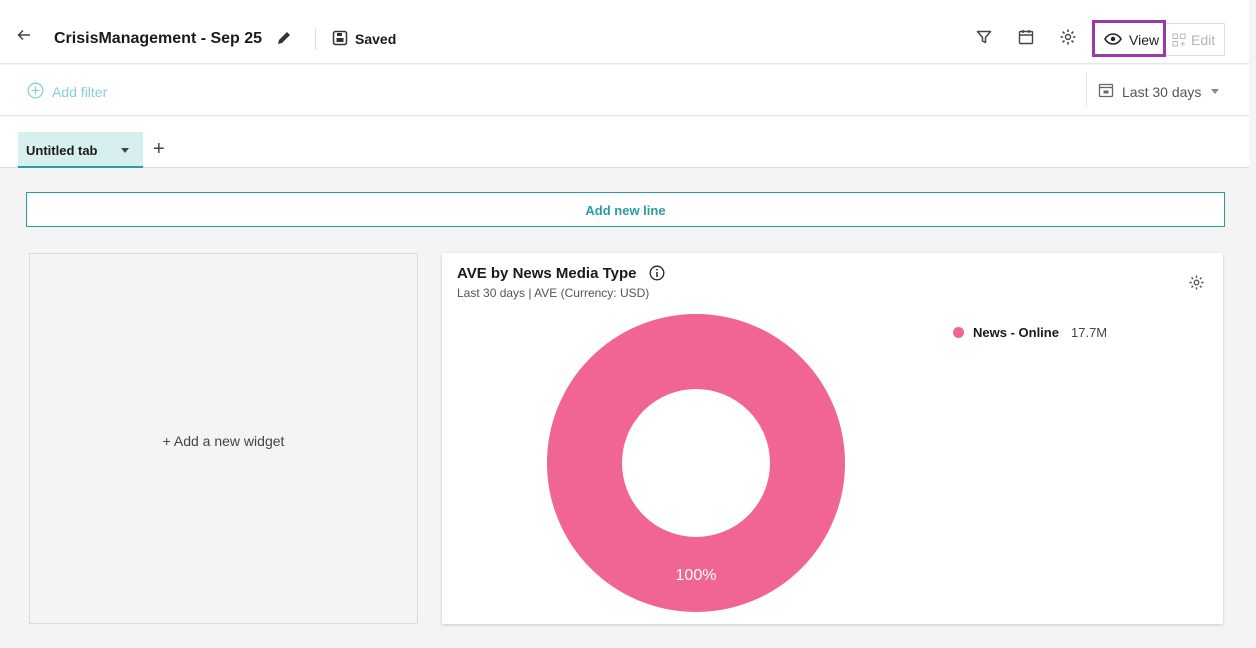 This screenshot has width=1256, height=648. Describe the element at coordinates (1215, 91) in the screenshot. I see `chevron-down-icon` at that location.